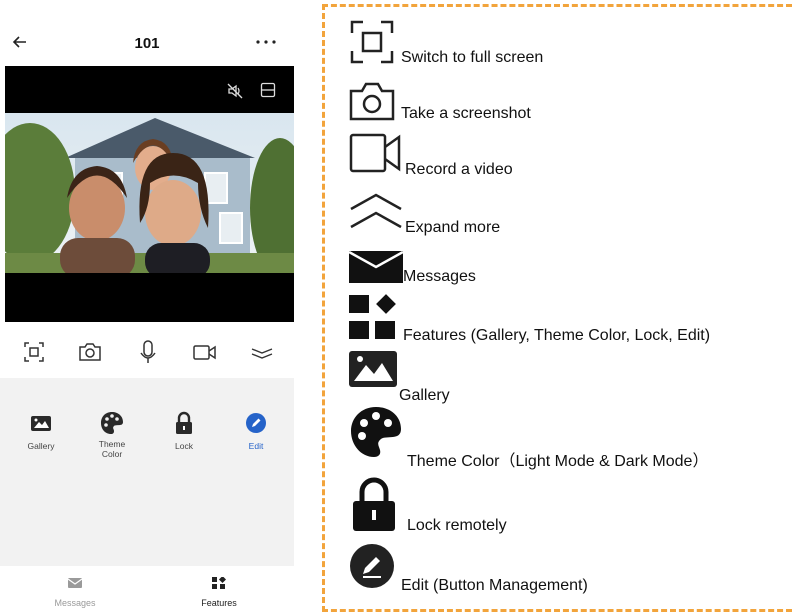 This screenshot has width=794, height=616. What do you see at coordinates (75, 603) in the screenshot?
I see `nav-label: Messages` at bounding box center [75, 603].